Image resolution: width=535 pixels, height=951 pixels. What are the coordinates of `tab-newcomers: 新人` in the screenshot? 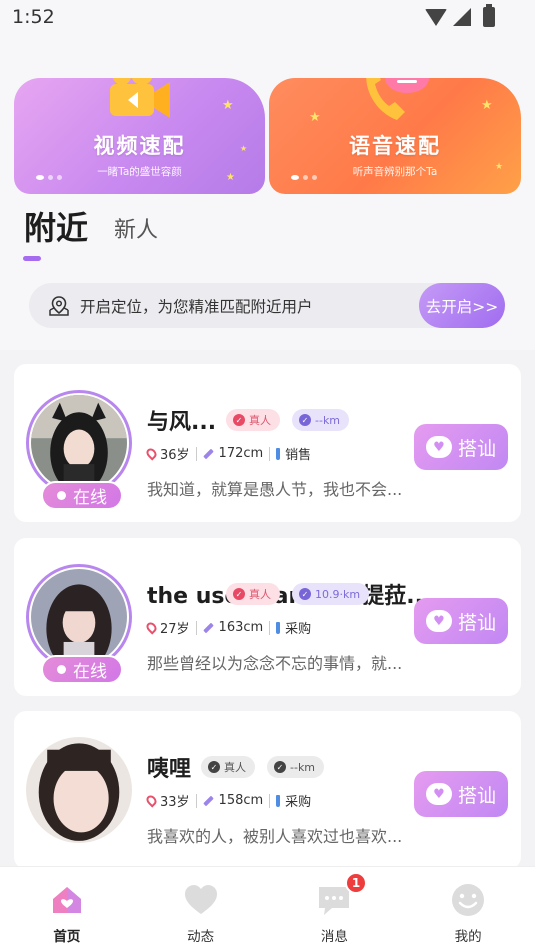 It's located at (136, 232).